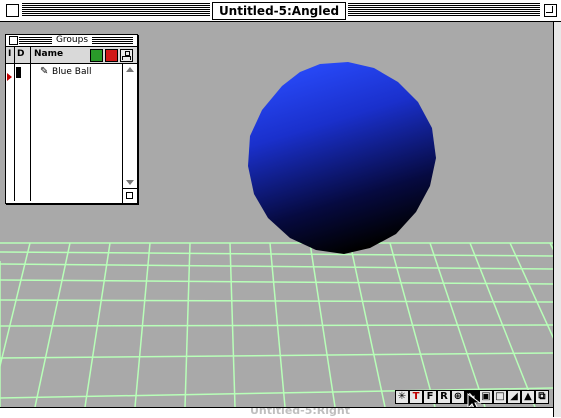 The height and width of the screenshot is (418, 561). I want to click on column-name-label: Name, so click(49, 54).